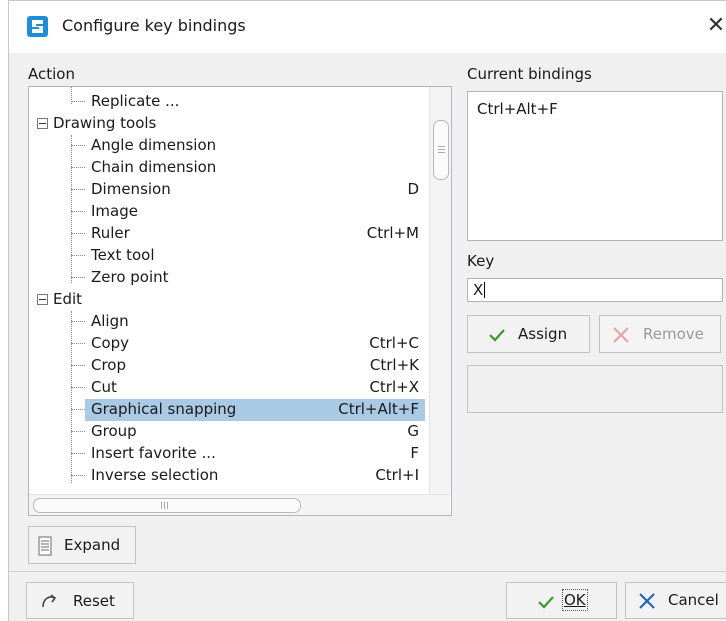 The image size is (726, 621). Describe the element at coordinates (413, 431) in the screenshot. I see `shortcut-text: G` at that location.